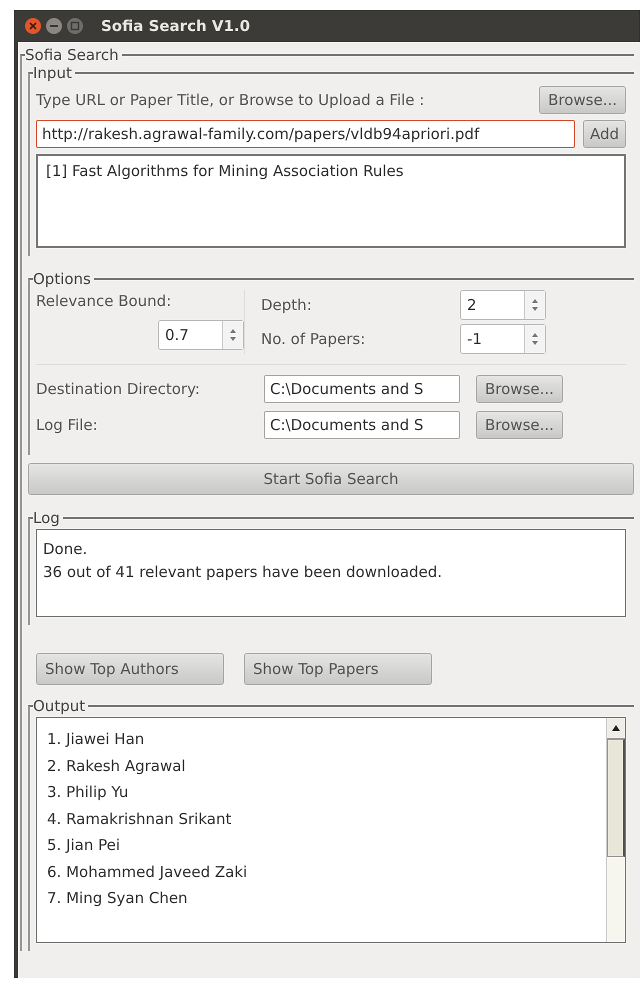  What do you see at coordinates (72, 55) in the screenshot?
I see `group-label: Sofia Search` at bounding box center [72, 55].